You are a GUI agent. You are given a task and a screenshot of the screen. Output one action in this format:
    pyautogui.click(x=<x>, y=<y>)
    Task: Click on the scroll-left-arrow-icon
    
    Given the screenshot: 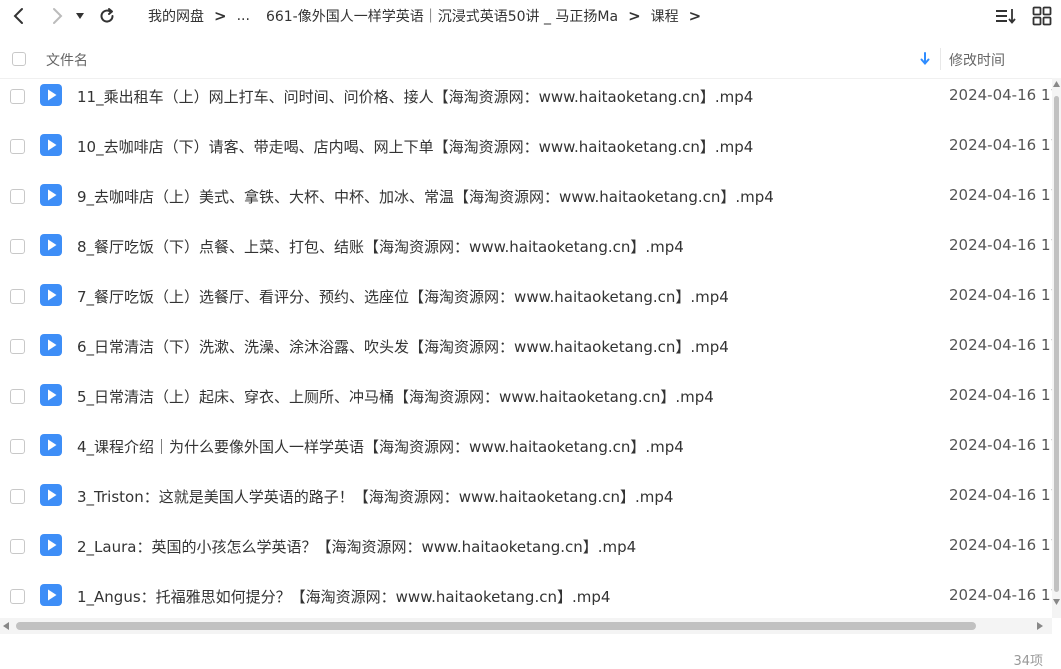 What is the action you would take?
    pyautogui.click(x=6, y=626)
    